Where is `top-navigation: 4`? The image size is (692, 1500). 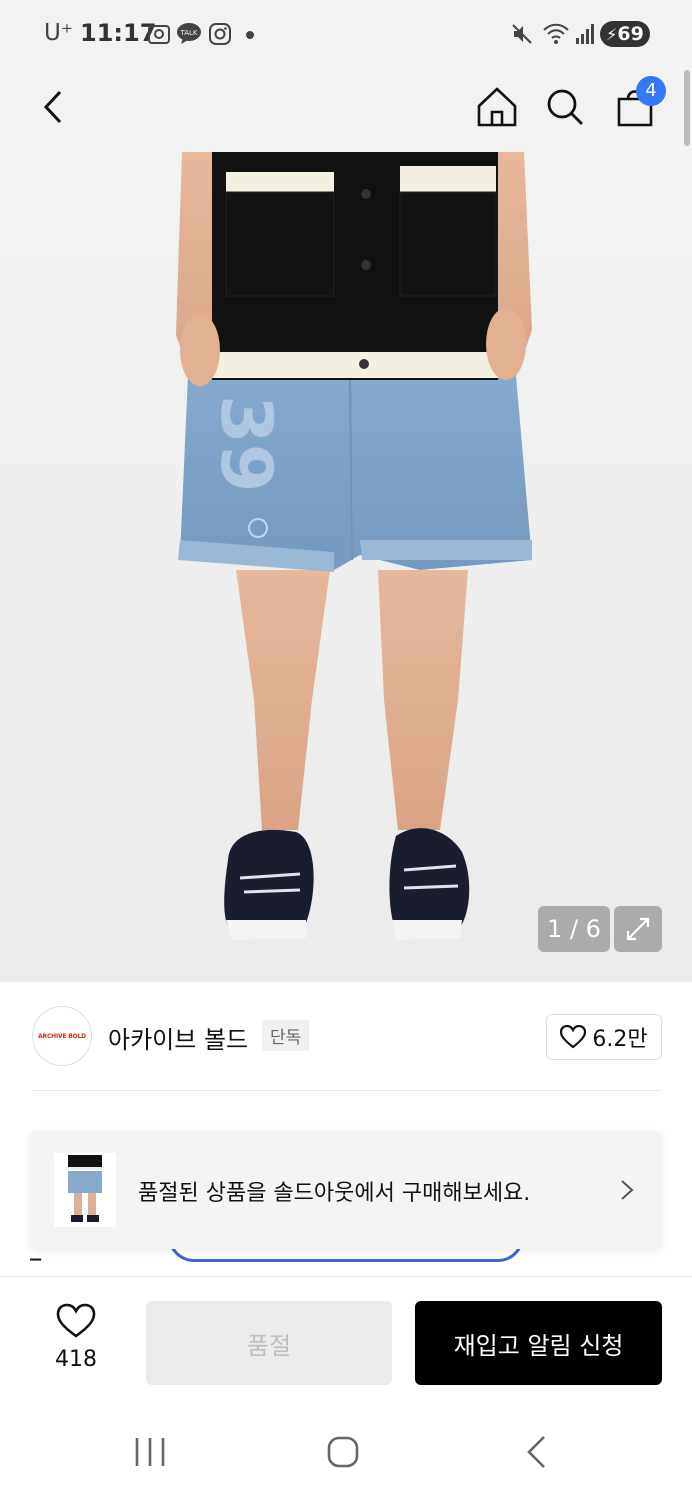 top-navigation: 4 is located at coordinates (346, 109).